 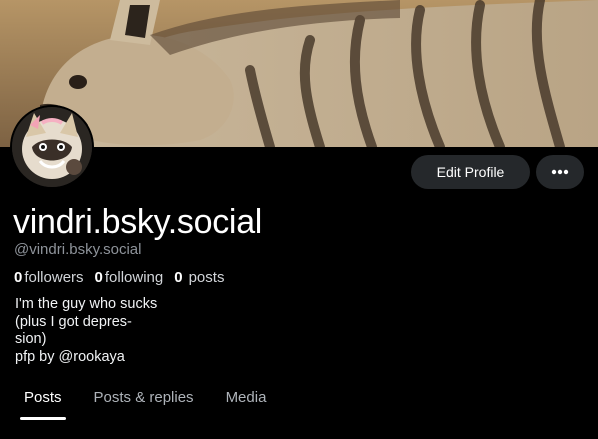 I want to click on following-label: following, so click(x=134, y=277).